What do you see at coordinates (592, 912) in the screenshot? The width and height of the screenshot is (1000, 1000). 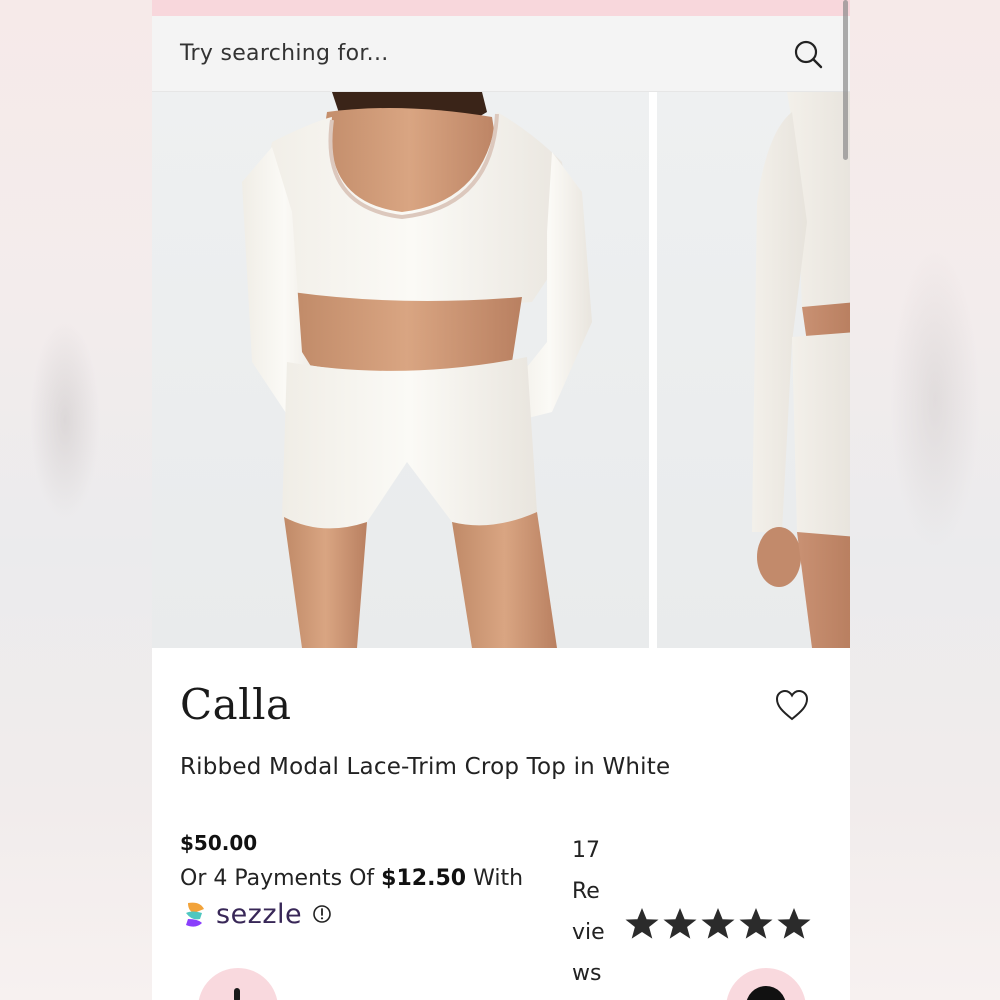 I see `review-count-link: 17 Reviews` at bounding box center [592, 912].